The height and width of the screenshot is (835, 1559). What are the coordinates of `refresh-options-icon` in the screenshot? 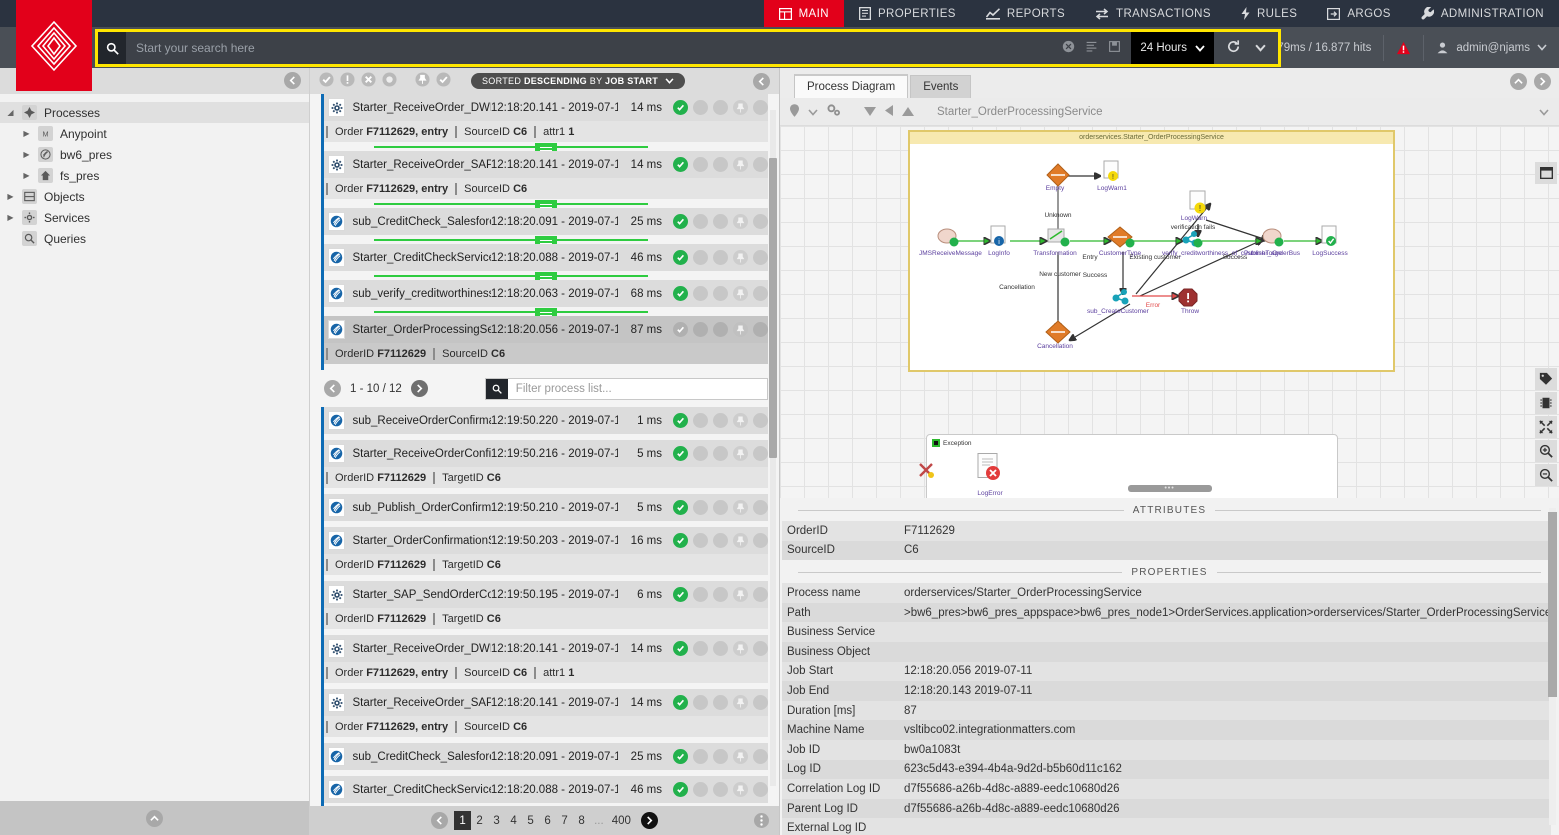 It's located at (1260, 48).